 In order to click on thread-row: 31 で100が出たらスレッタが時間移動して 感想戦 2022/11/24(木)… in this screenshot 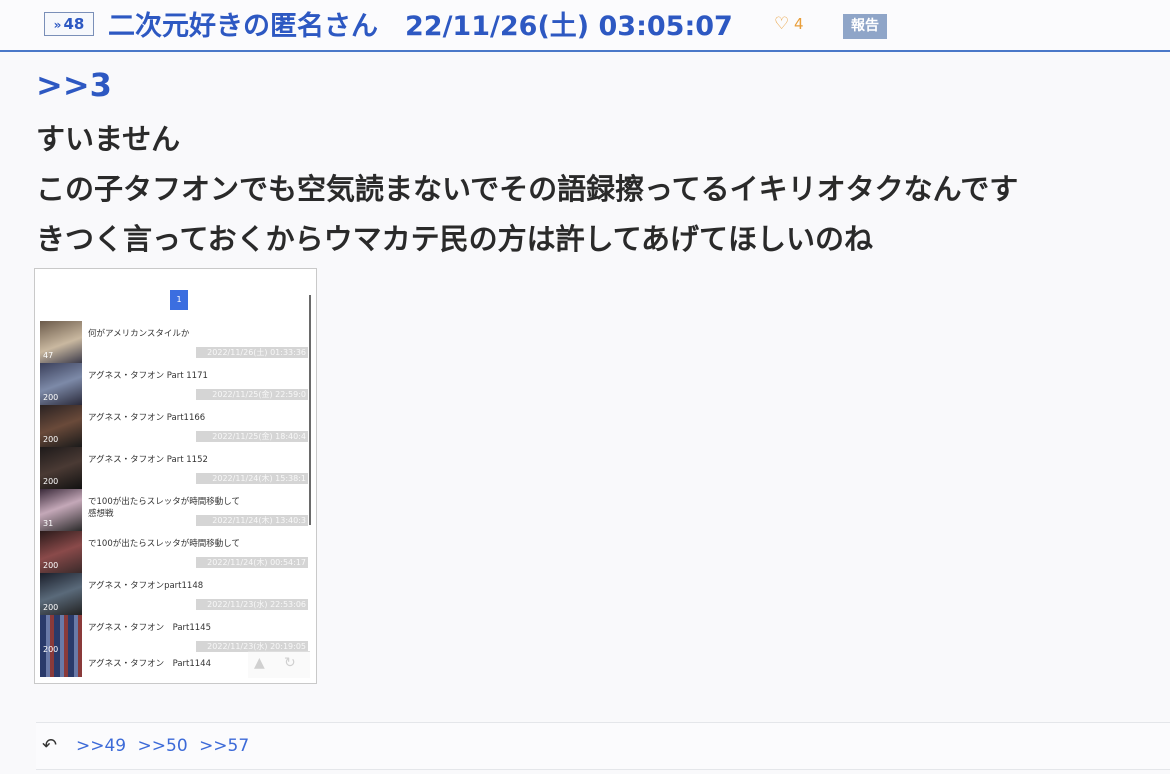, I will do `click(174, 510)`.